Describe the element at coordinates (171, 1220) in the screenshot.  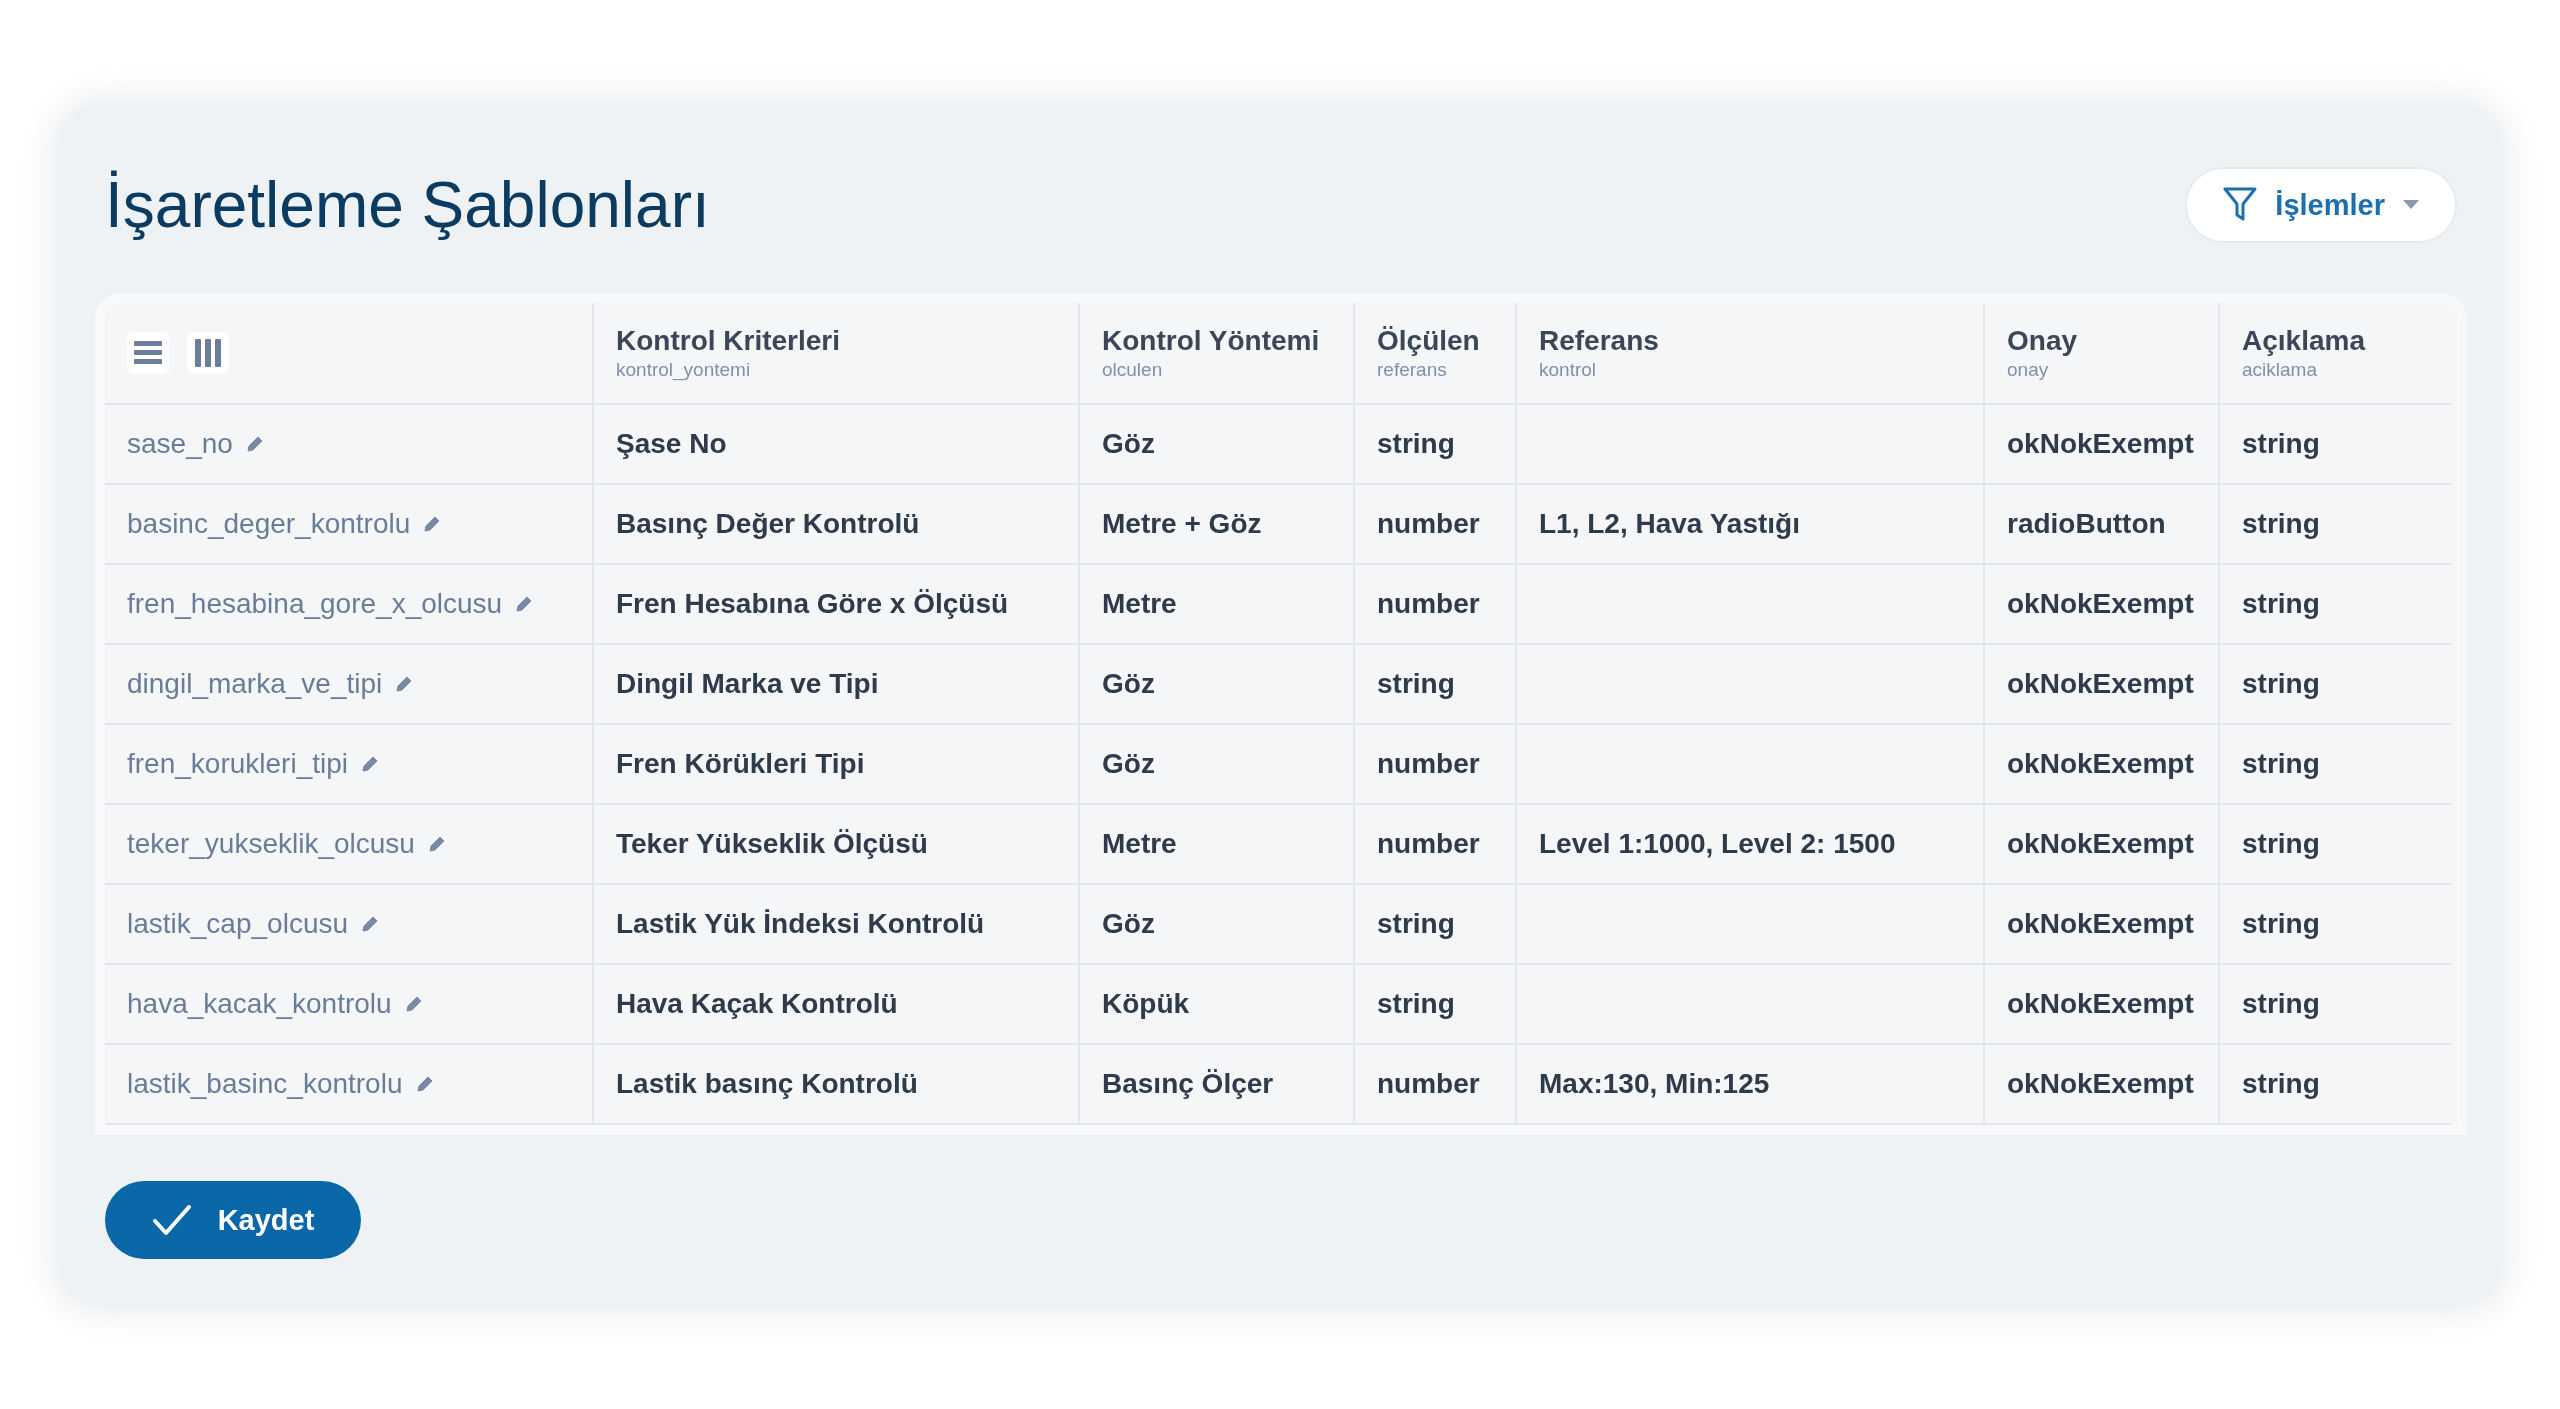
I see `check-icon` at that location.